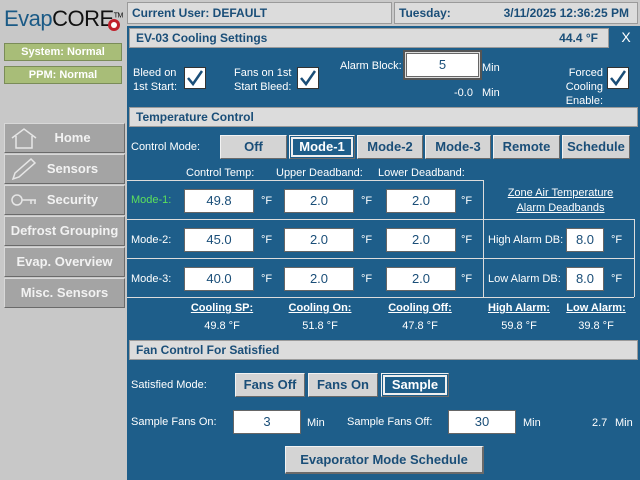 This screenshot has height=480, width=640. I want to click on col-header-upper-db: Upper Deadband:, so click(319, 173).